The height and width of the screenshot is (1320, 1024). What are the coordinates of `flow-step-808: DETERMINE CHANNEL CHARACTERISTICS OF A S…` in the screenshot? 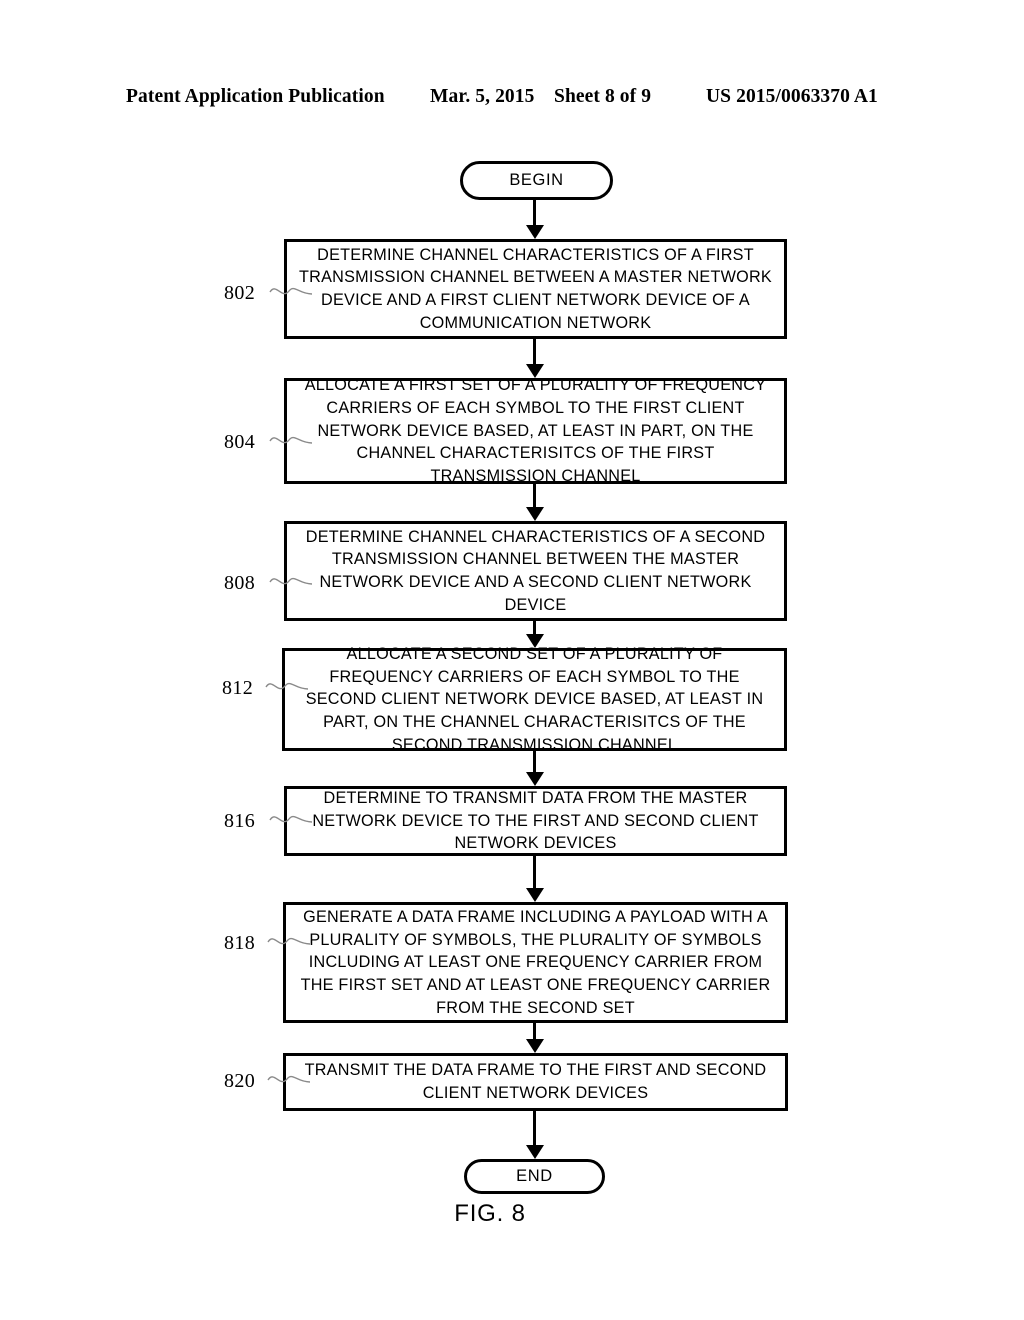 It's located at (535, 571).